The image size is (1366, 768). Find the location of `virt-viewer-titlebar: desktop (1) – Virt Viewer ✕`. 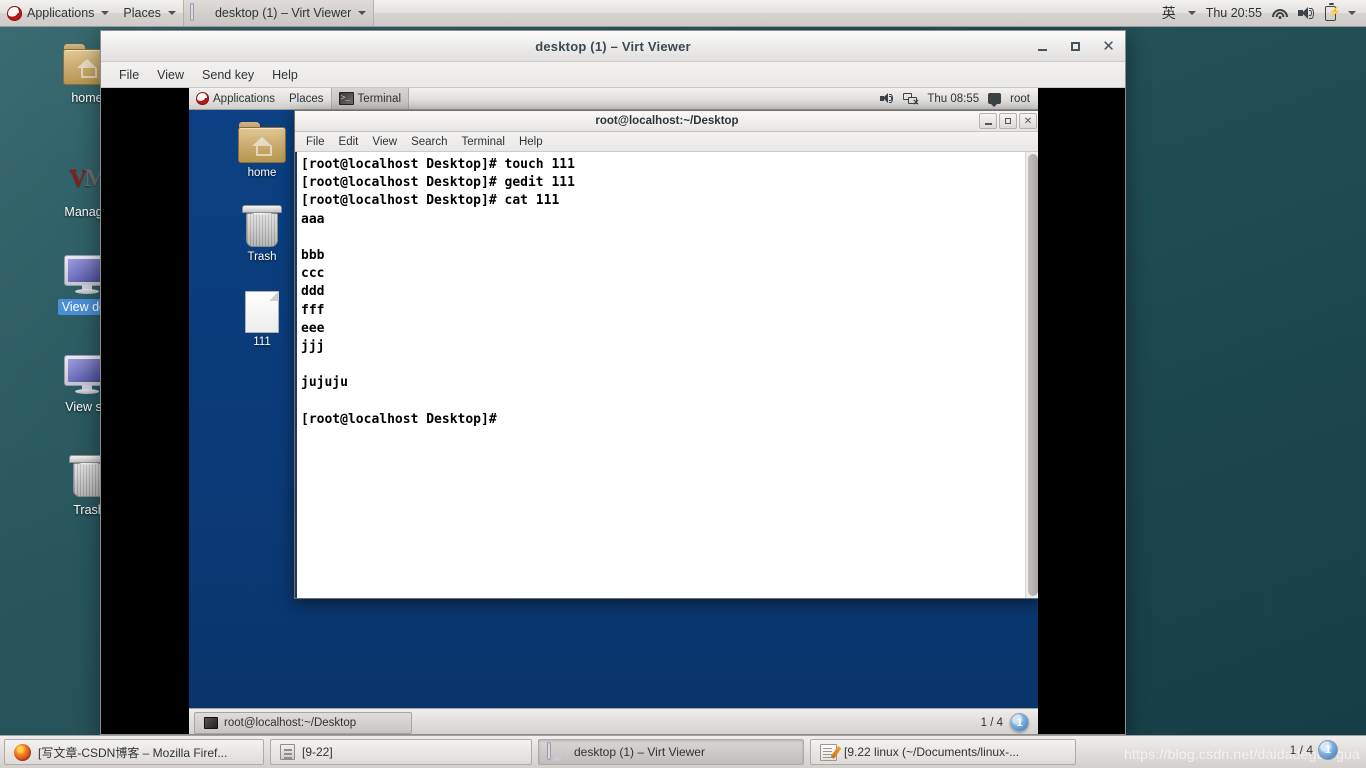

virt-viewer-titlebar: desktop (1) – Virt Viewer ✕ is located at coordinates (613, 46).